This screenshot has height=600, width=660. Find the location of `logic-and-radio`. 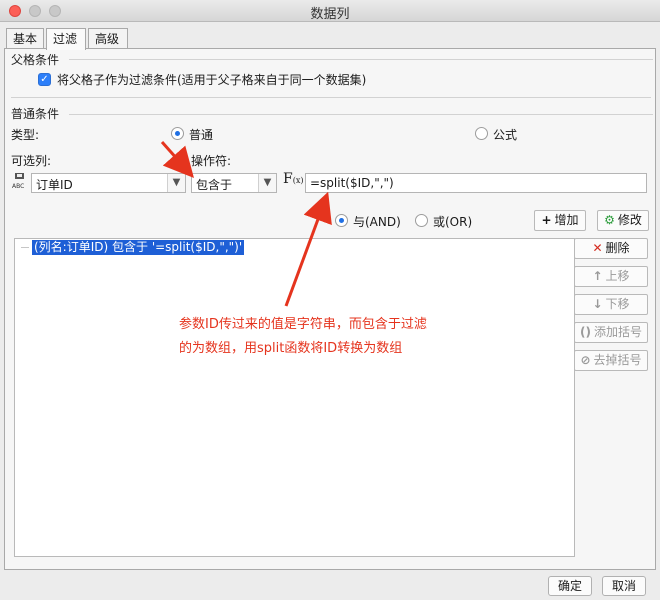

logic-and-radio is located at coordinates (341, 220).